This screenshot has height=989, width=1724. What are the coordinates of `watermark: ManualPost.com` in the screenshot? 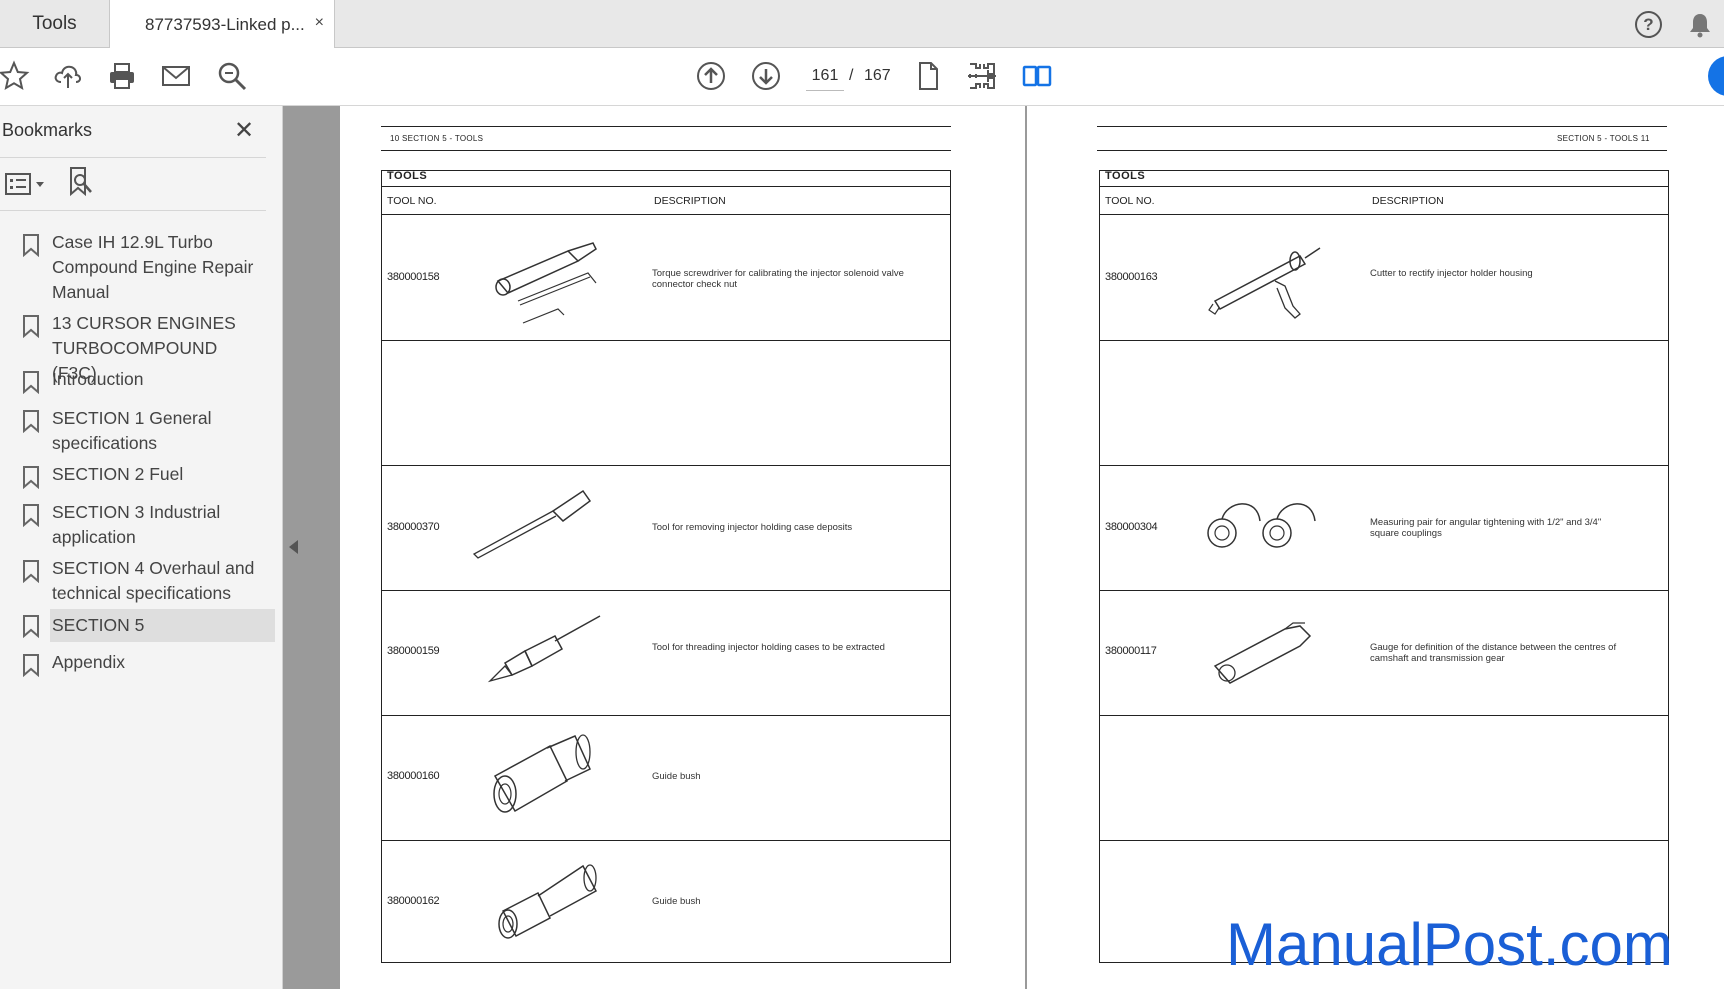 It's located at (1449, 944).